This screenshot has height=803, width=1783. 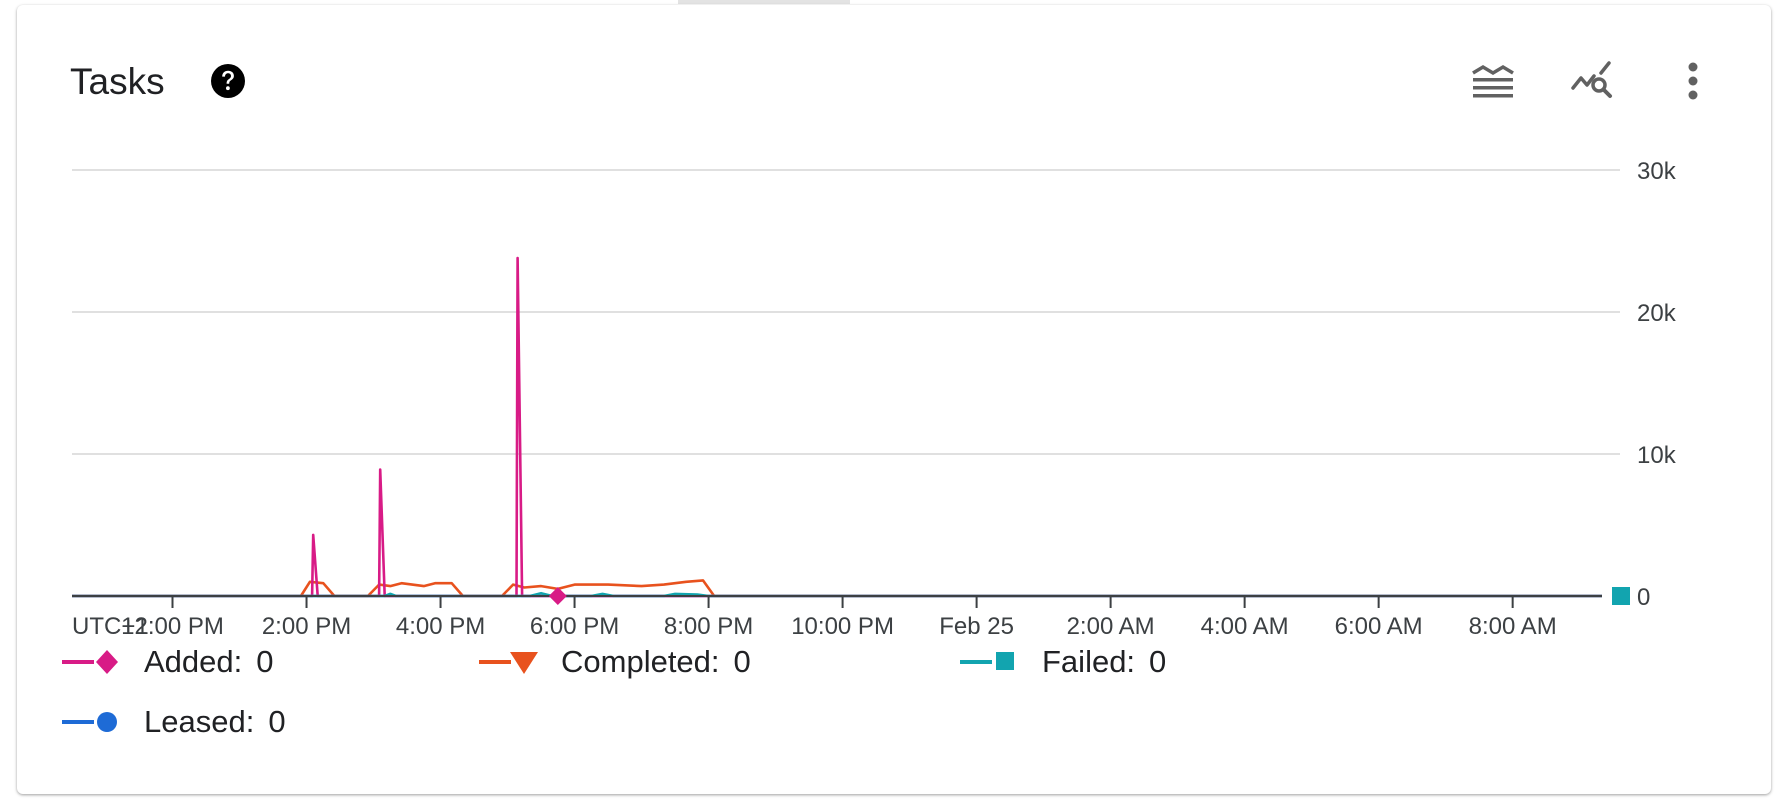 I want to click on square-marker-icon, so click(x=1001, y=662).